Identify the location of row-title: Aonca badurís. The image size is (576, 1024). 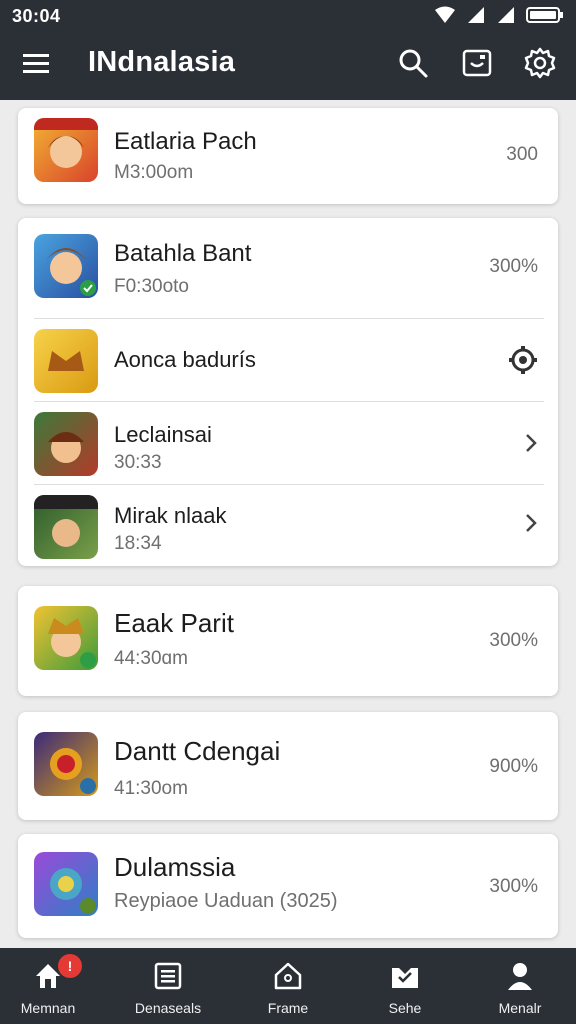
(185, 359).